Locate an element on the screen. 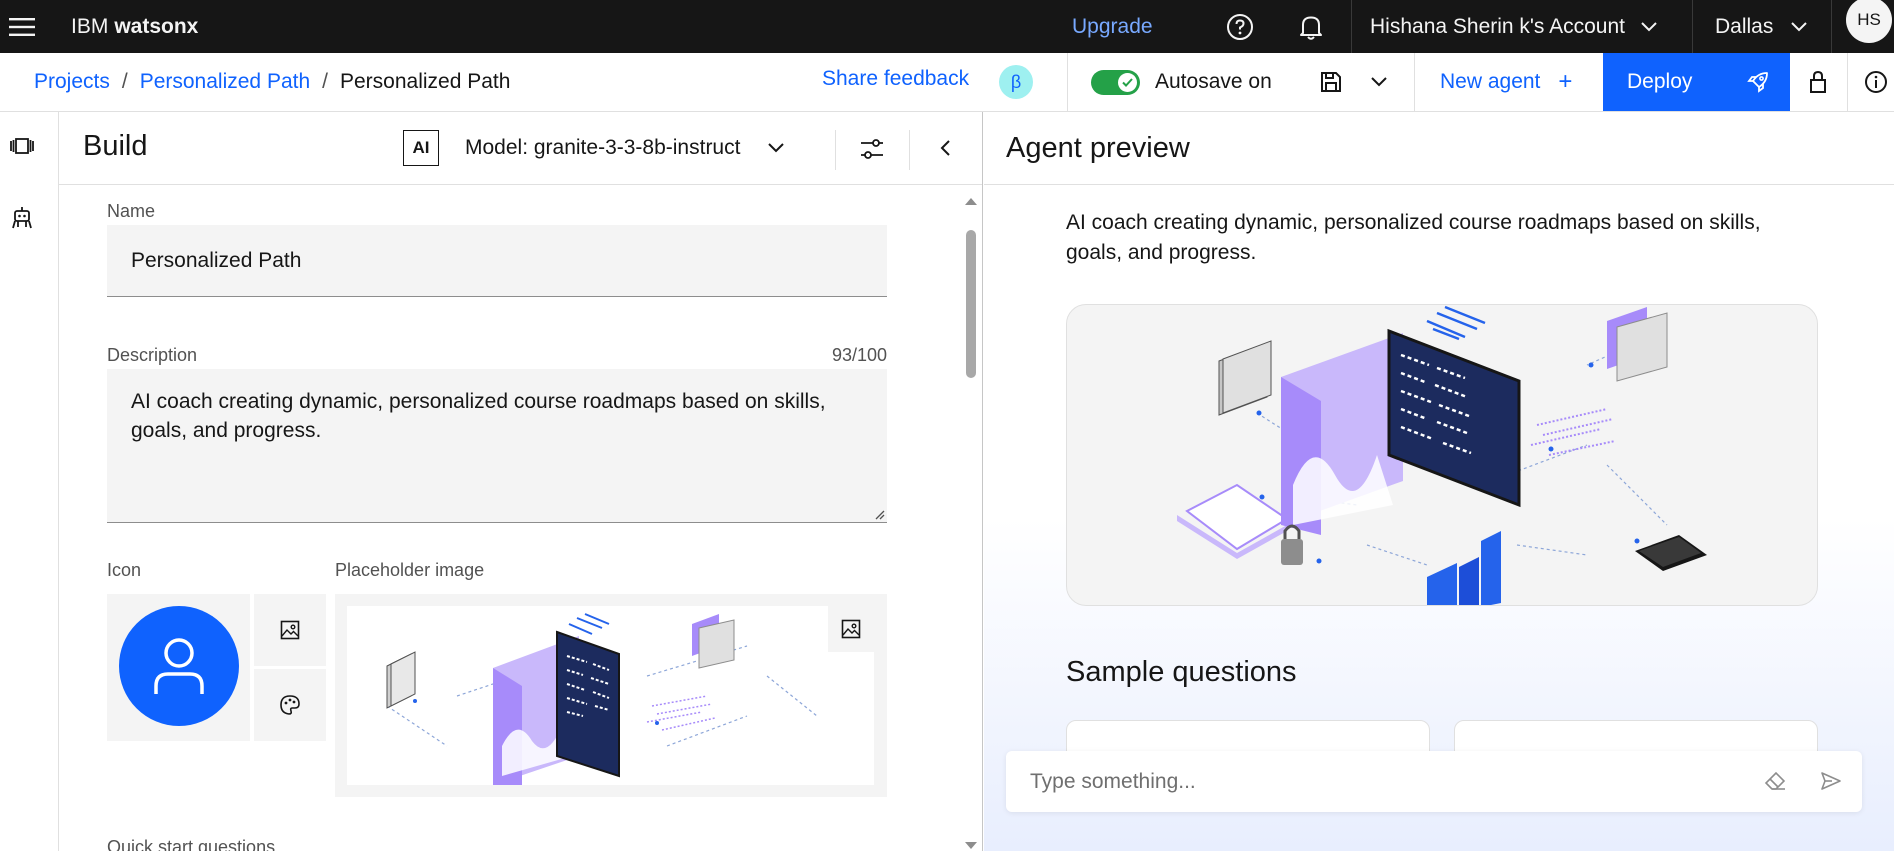  help-icon is located at coordinates (1240, 26).